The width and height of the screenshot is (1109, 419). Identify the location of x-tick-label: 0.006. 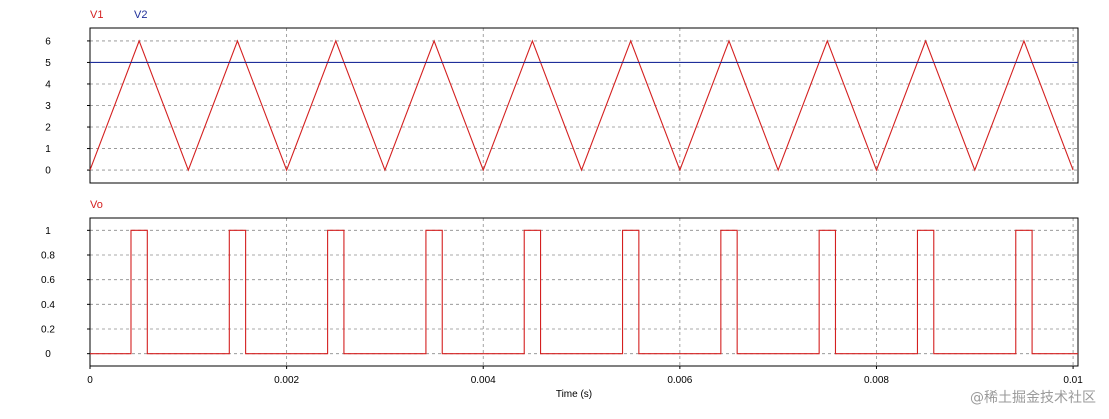
(679, 380).